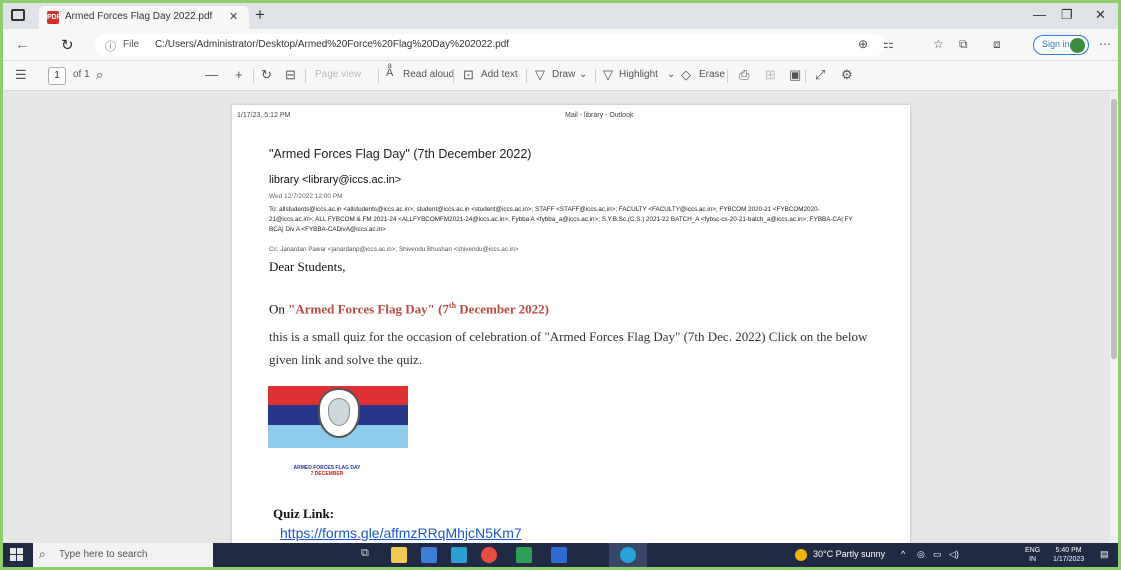  I want to click on contents-icon: ☰, so click(21, 75).